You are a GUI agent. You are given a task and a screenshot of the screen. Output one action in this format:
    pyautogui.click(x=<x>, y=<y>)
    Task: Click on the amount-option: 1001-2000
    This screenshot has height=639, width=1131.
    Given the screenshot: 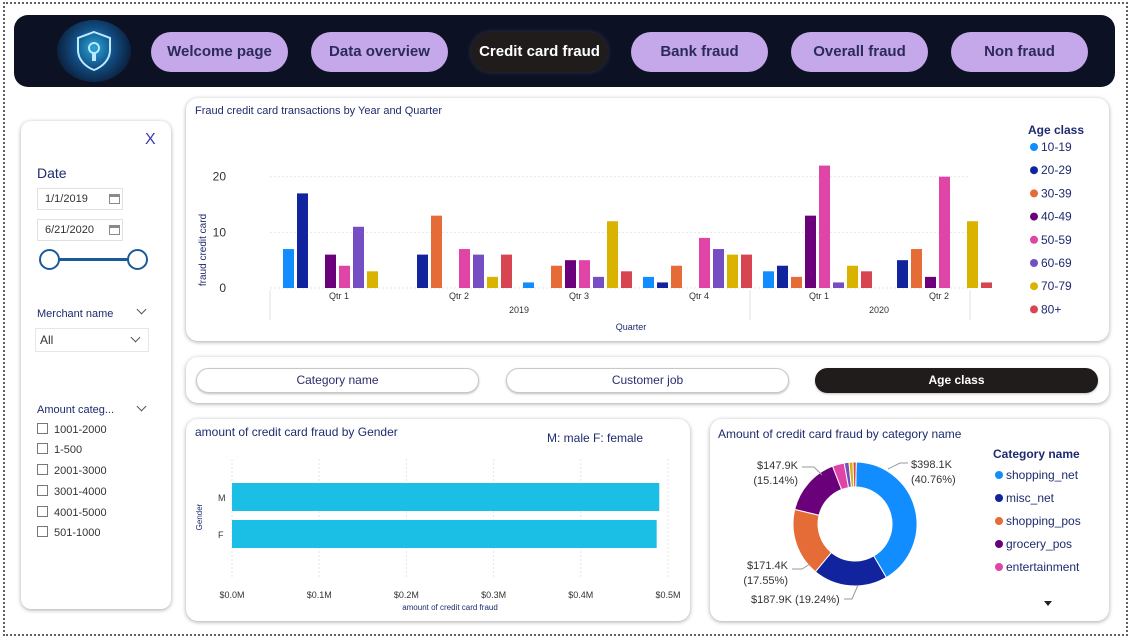 What is the action you would take?
    pyautogui.click(x=72, y=430)
    